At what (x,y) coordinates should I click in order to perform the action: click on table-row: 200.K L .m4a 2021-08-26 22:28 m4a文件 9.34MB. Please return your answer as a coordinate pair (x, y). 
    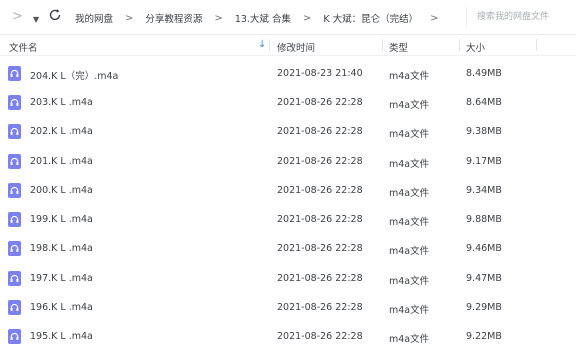
    Looking at the image, I should click on (288, 190).